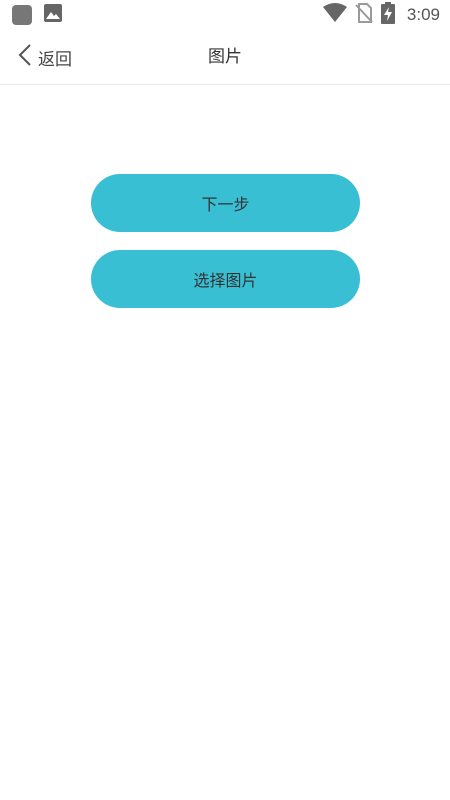  I want to click on back-button: 返回, so click(45, 57).